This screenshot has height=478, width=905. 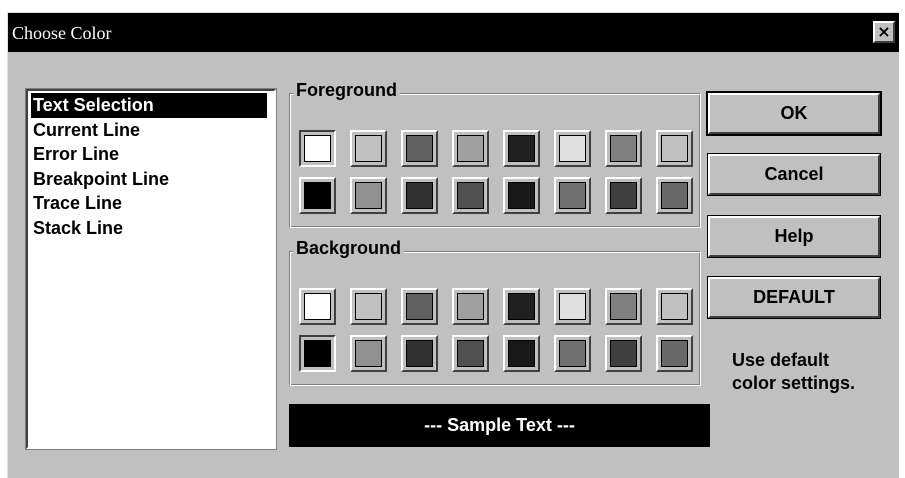 What do you see at coordinates (794, 383) in the screenshot?
I see `hint-line-2: color settings.` at bounding box center [794, 383].